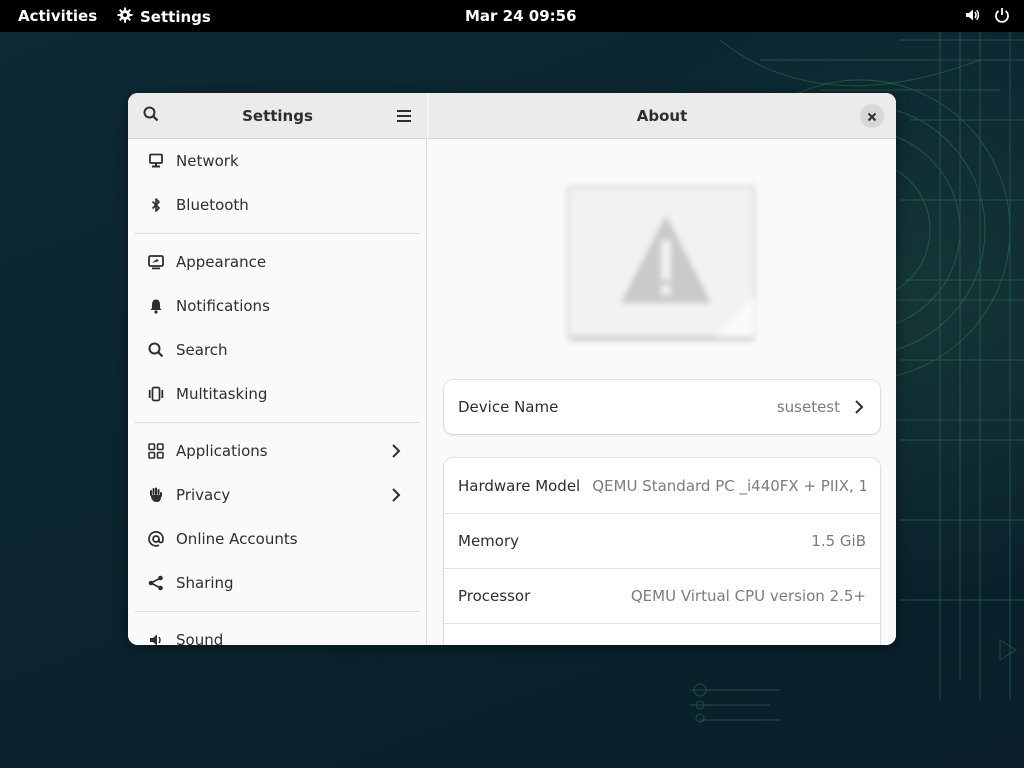 This screenshot has width=1024, height=768. What do you see at coordinates (222, 451) in the screenshot?
I see `sidebar-item-label: Applications` at bounding box center [222, 451].